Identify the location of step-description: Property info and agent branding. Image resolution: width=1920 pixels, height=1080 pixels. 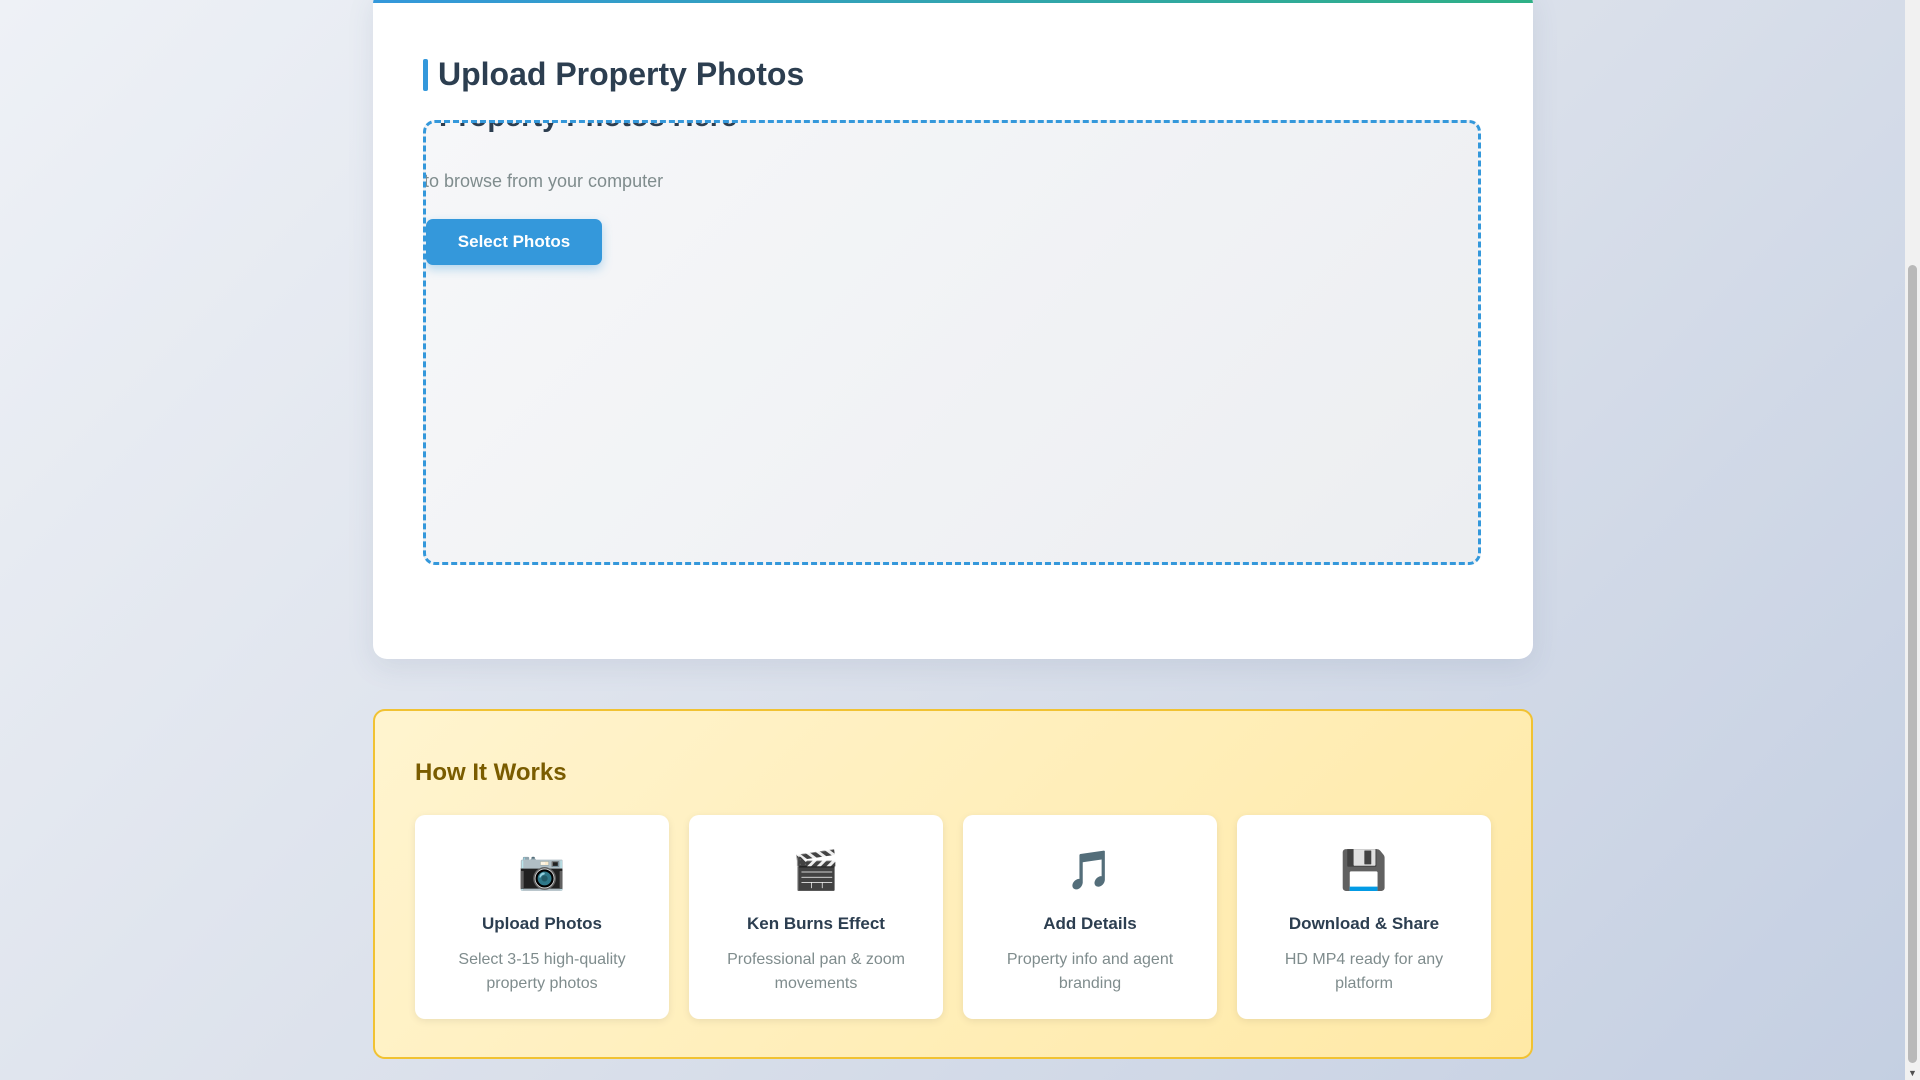
(1090, 971).